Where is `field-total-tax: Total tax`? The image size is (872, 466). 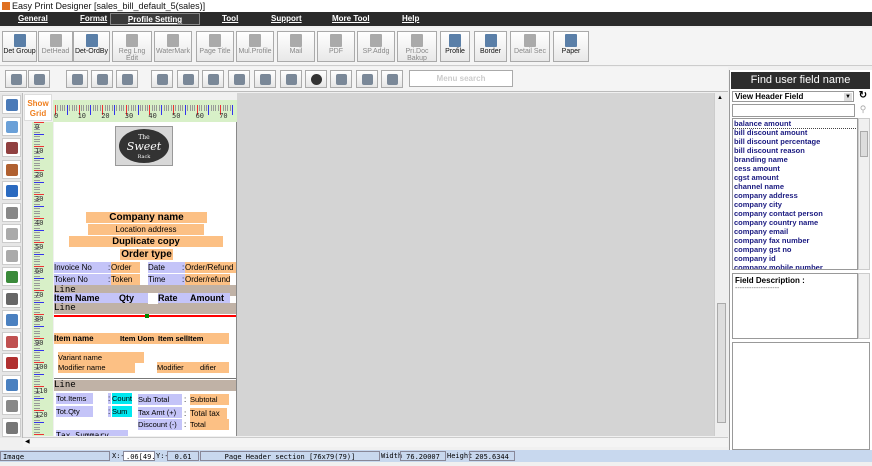 field-total-tax: Total tax is located at coordinates (208, 413).